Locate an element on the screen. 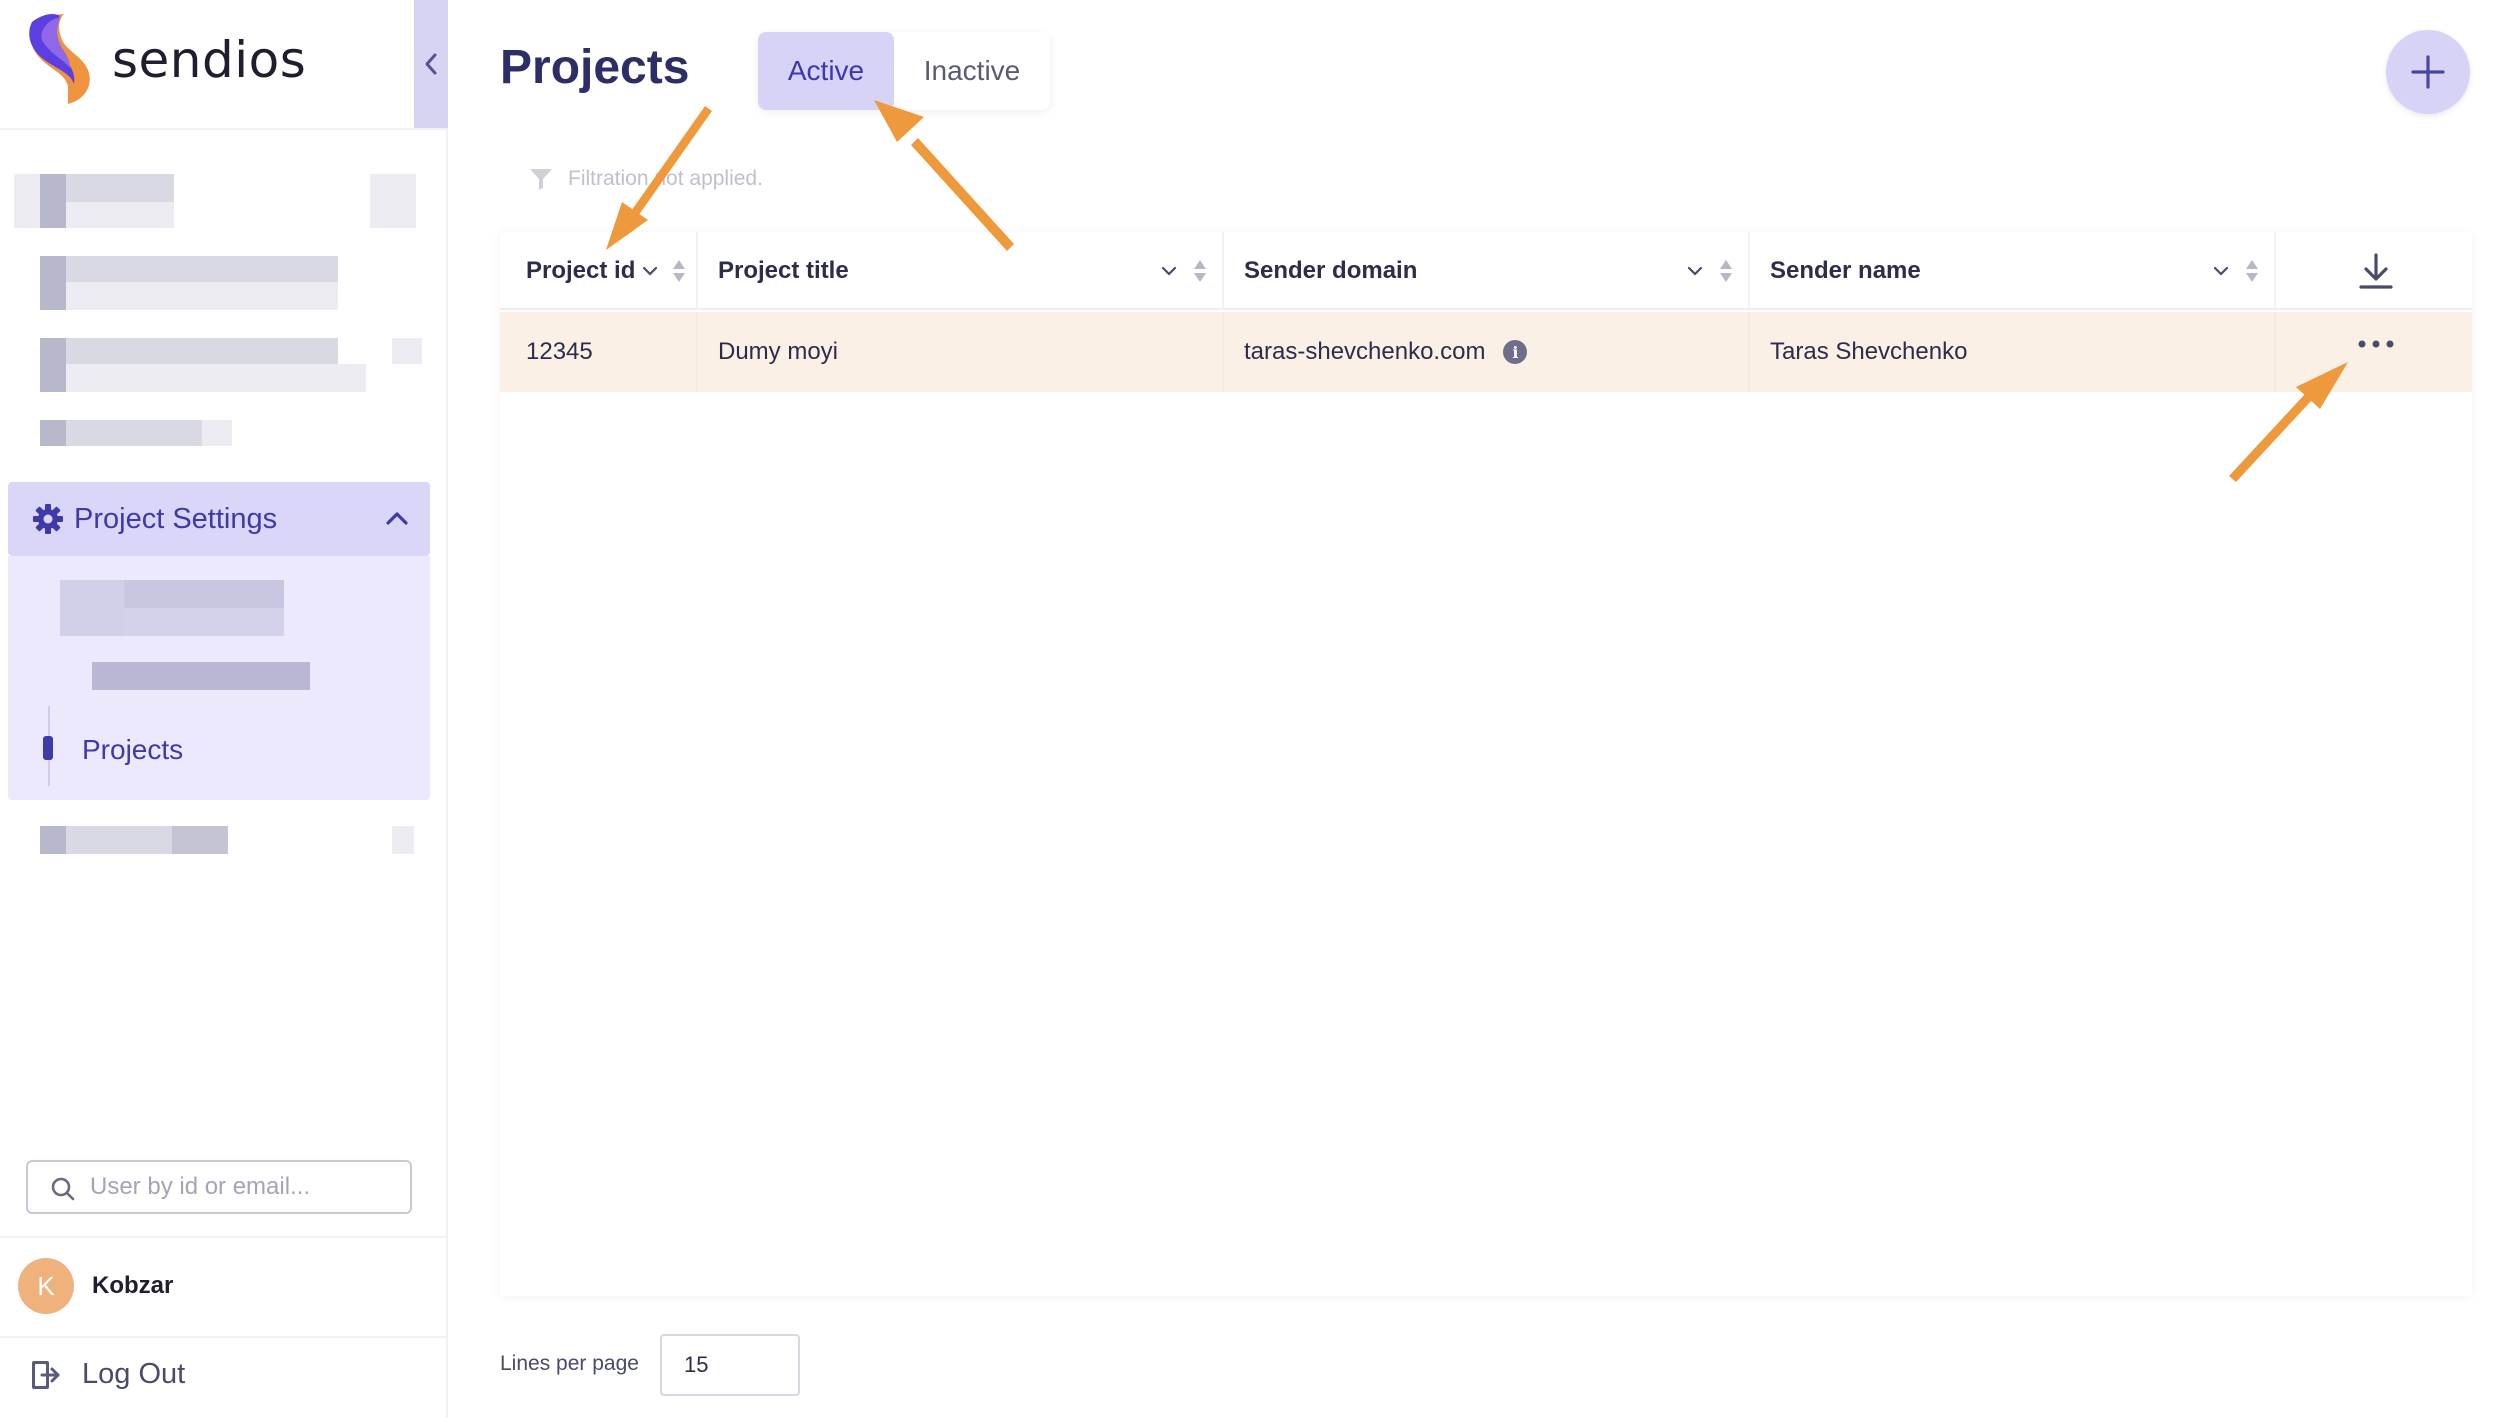  add-project-button is located at coordinates (2428, 72).